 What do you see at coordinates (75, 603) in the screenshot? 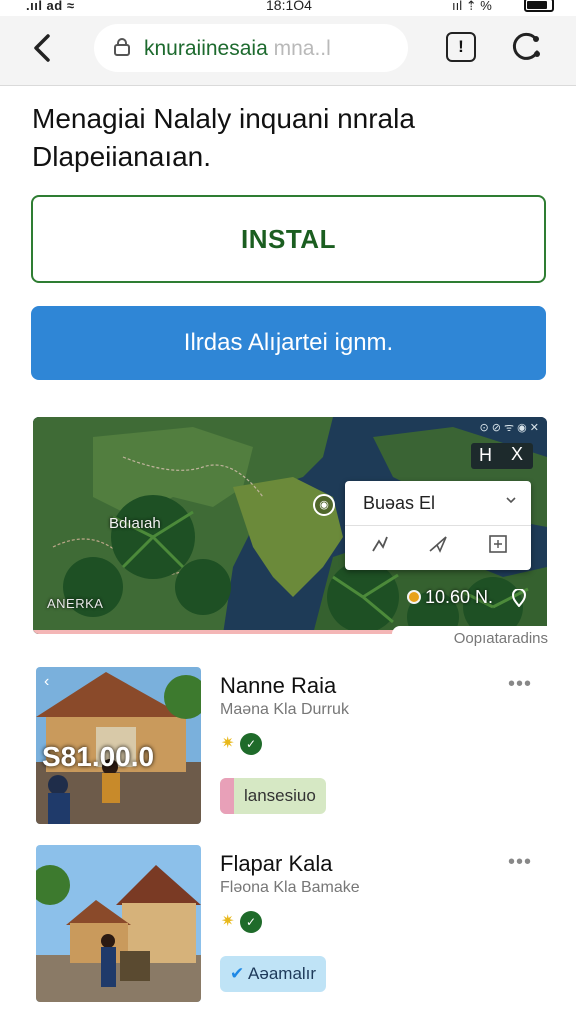
I see `map-region-label: ANERKA` at bounding box center [75, 603].